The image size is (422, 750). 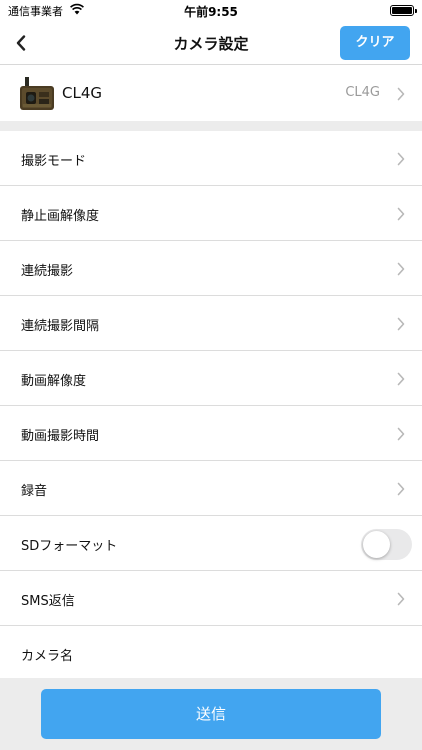 What do you see at coordinates (60, 436) in the screenshot?
I see `setting-label: 動画撮影時間` at bounding box center [60, 436].